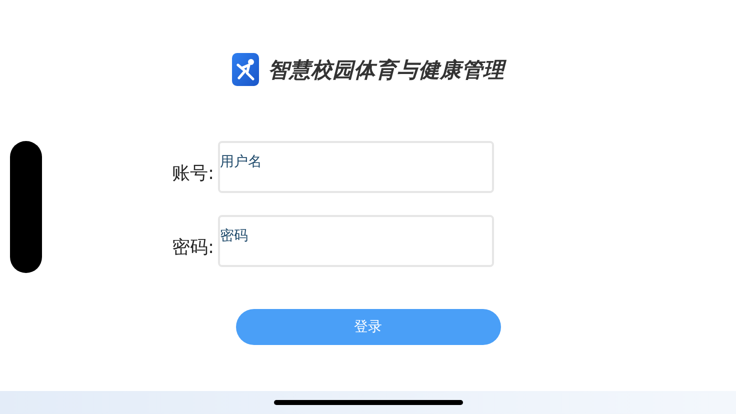  I want to click on field-label: 密码:, so click(194, 248).